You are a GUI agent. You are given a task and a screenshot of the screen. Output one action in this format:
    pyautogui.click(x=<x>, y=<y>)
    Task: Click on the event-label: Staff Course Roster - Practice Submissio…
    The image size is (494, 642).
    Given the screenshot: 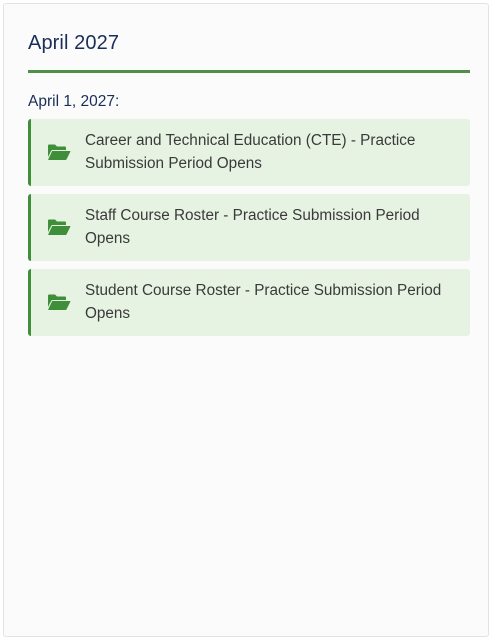 What is the action you would take?
    pyautogui.click(x=252, y=227)
    